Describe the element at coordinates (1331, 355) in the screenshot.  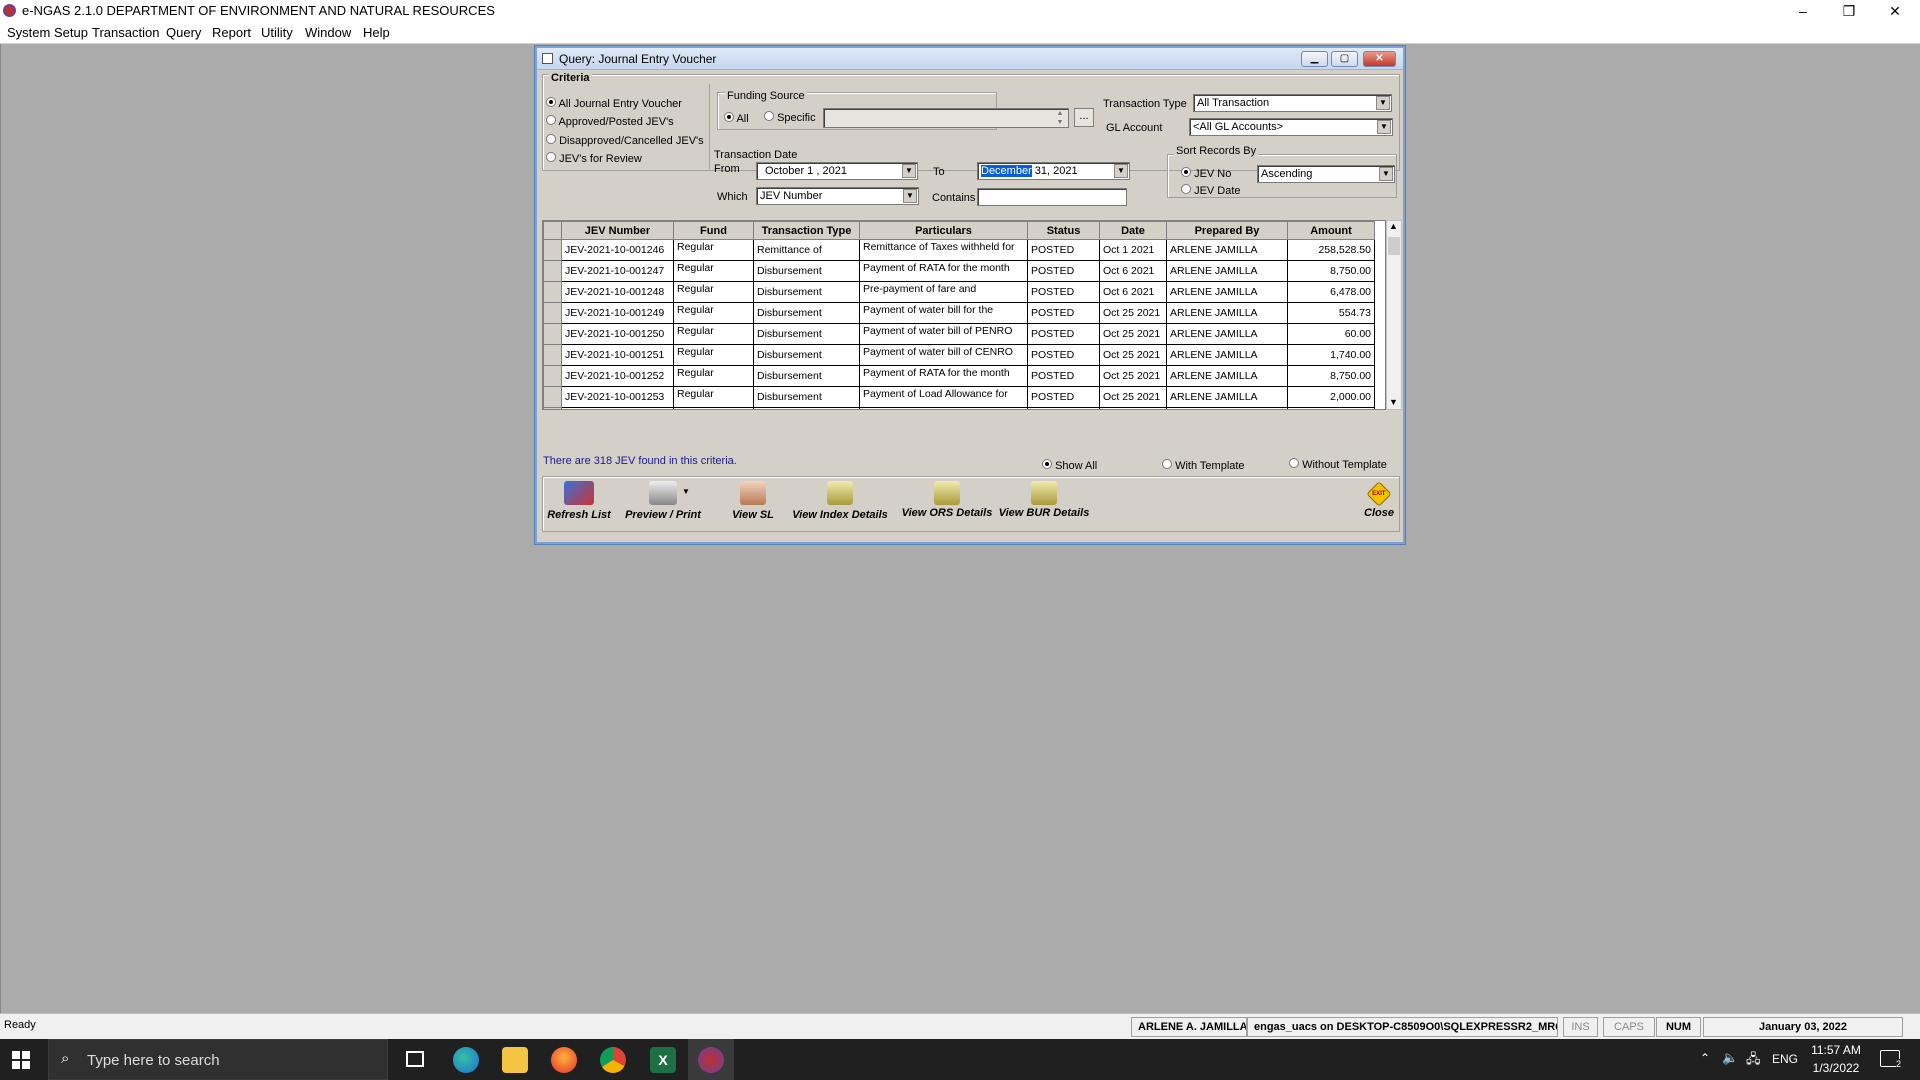
I see `cell-amount: 1,740.00` at that location.